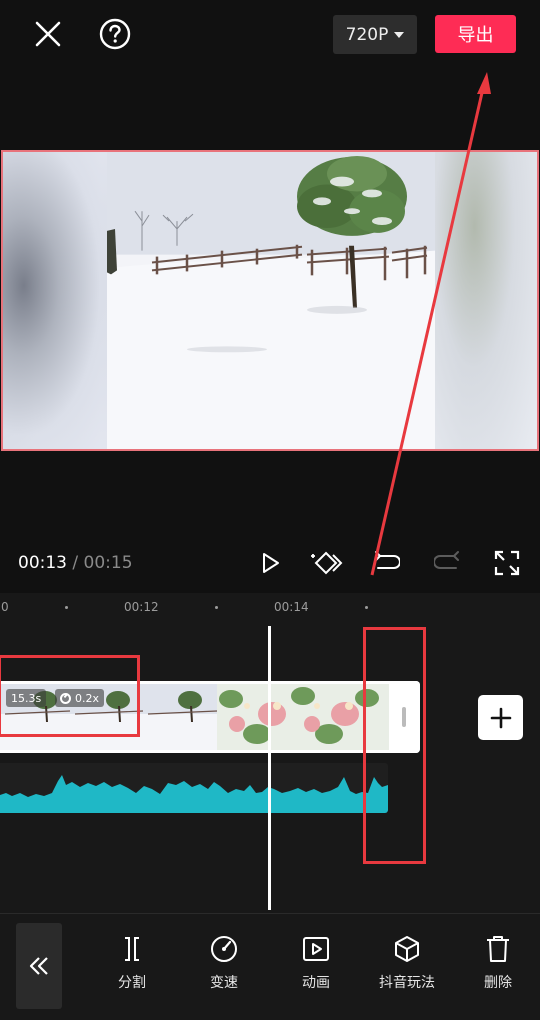 This screenshot has height=1020, width=540. Describe the element at coordinates (291, 607) in the screenshot. I see `ruler-label: 00:14` at that location.